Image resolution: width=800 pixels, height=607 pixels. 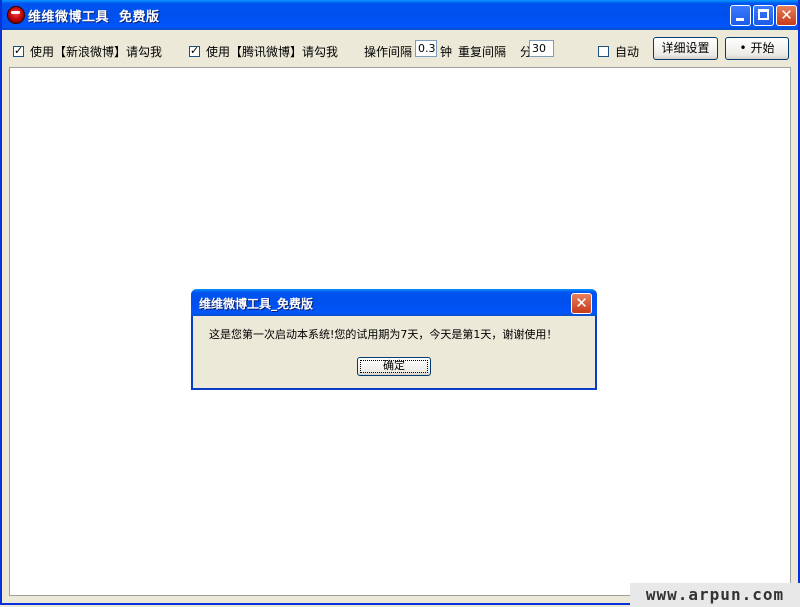 What do you see at coordinates (740, 15) in the screenshot?
I see `minimize-button` at bounding box center [740, 15].